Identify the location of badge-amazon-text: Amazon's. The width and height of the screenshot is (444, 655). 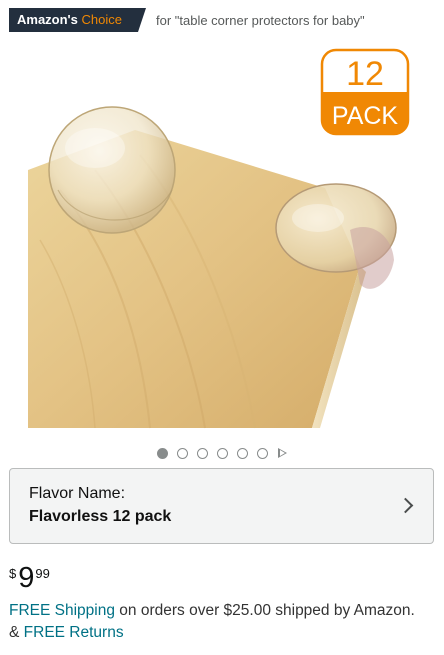
(47, 19).